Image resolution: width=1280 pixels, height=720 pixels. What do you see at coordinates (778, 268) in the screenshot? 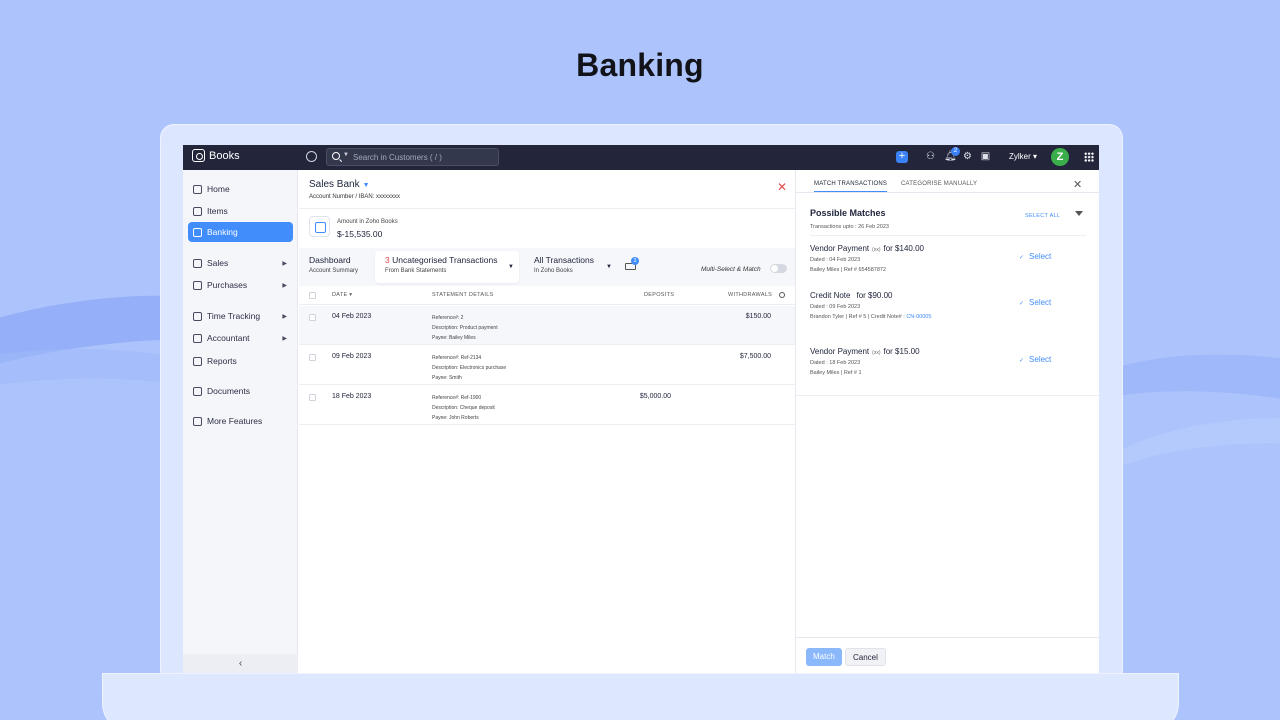
I see `multi-select-toggle` at bounding box center [778, 268].